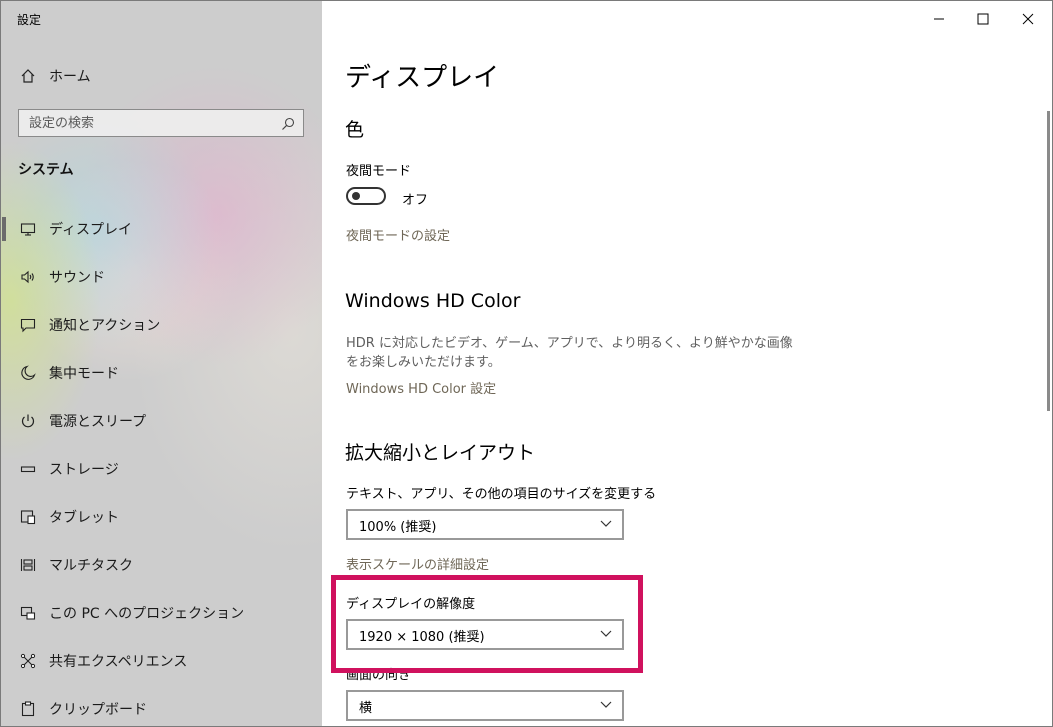 The image size is (1053, 727). What do you see at coordinates (379, 171) in the screenshot?
I see `night-mode-label: 夜間モード` at bounding box center [379, 171].